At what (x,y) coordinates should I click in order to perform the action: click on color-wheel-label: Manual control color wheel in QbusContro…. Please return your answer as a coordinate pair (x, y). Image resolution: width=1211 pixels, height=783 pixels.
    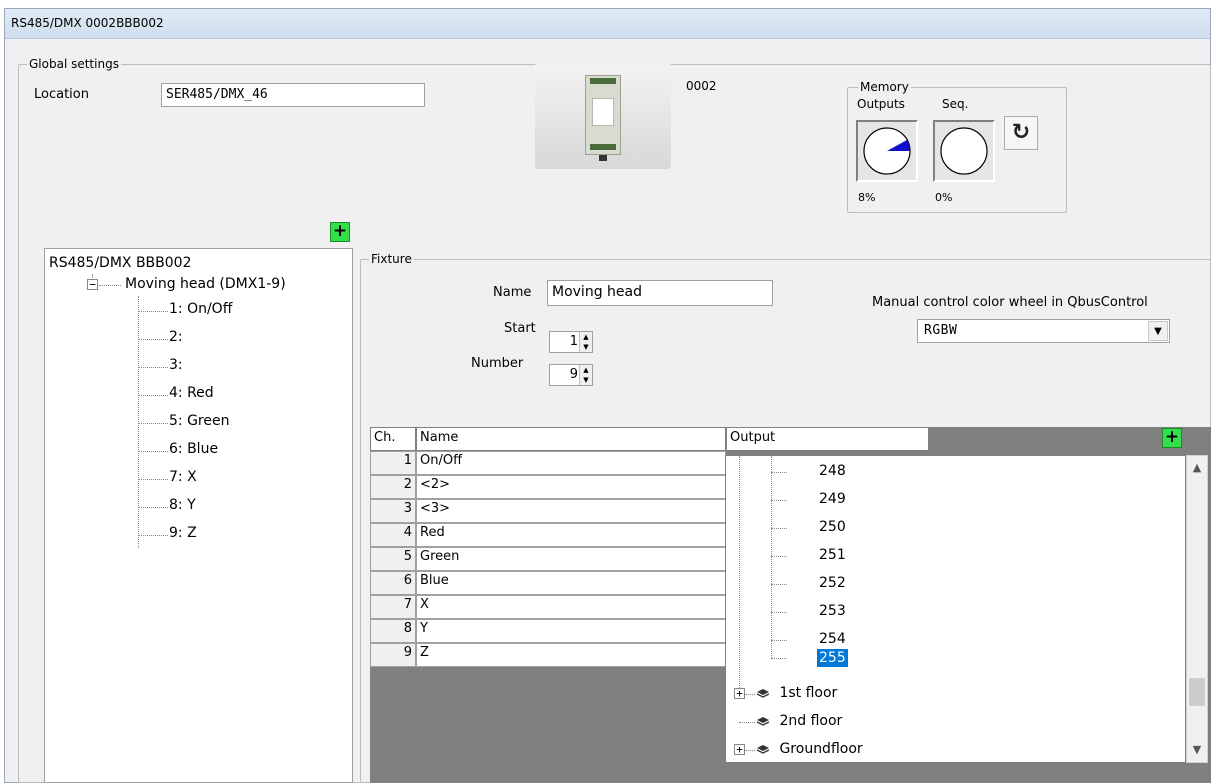
    Looking at the image, I should click on (1010, 302).